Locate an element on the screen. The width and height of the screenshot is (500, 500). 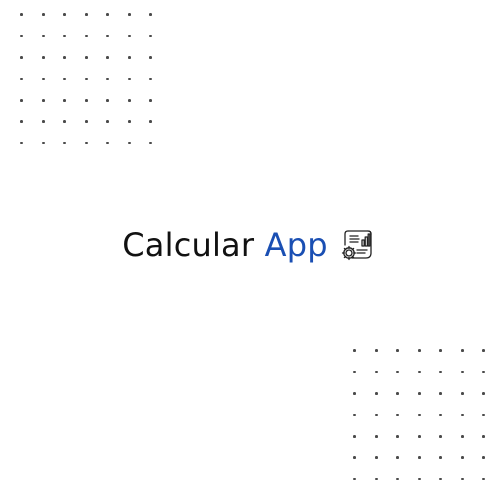
decorative-dot-grid-bottom is located at coordinates (419, 415).